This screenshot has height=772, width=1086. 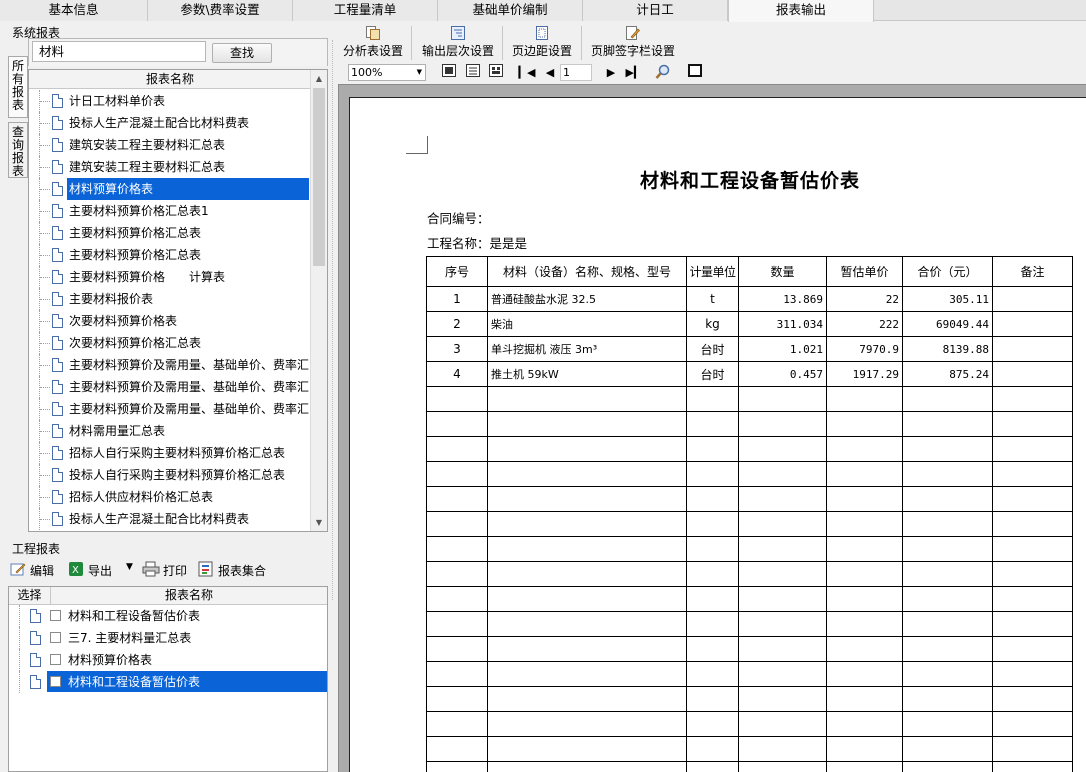 I want to click on edit-button: 编辑, so click(x=42, y=570).